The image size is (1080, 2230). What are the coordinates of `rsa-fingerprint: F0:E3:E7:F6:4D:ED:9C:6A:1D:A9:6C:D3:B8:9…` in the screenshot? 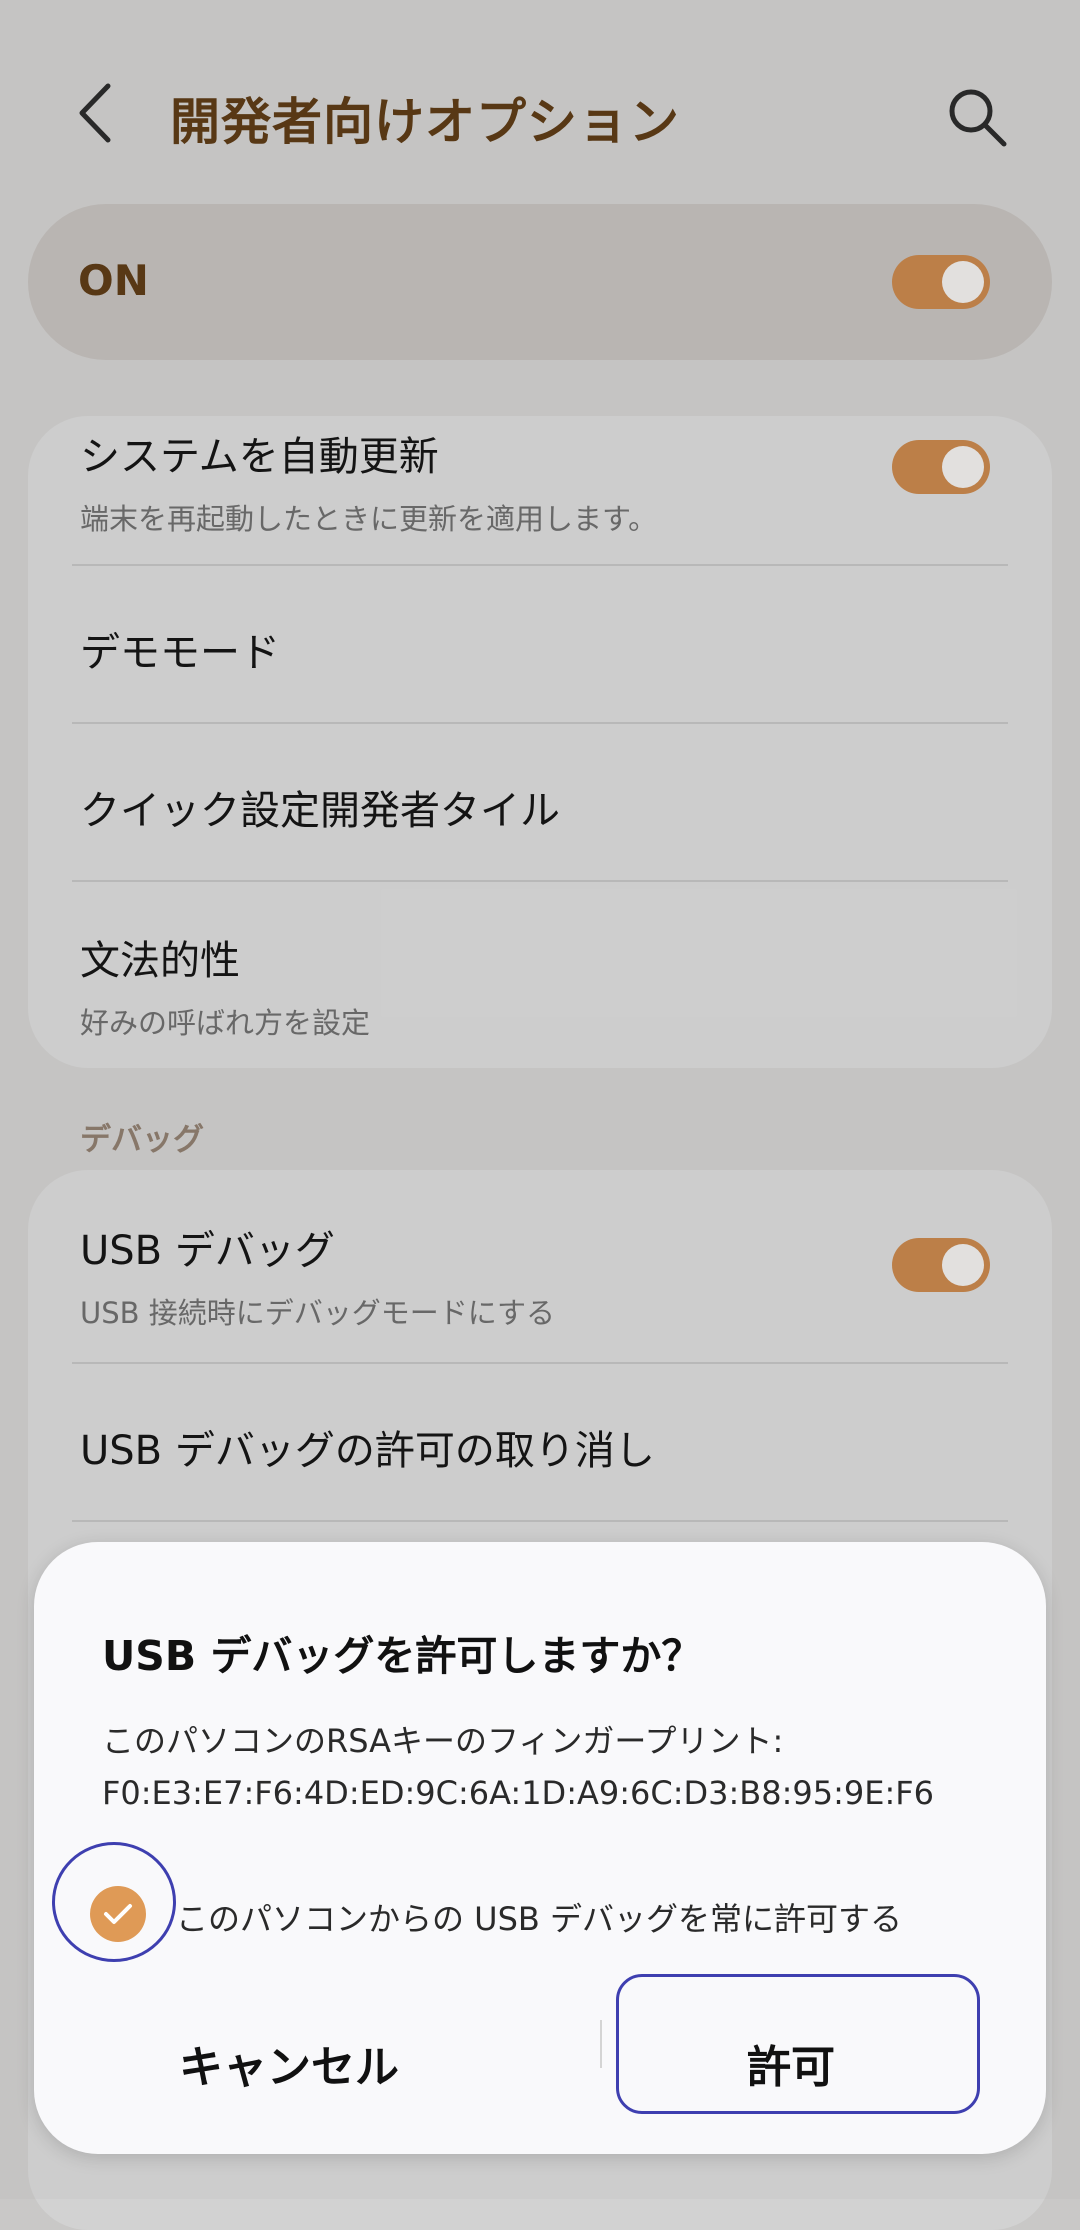 It's located at (518, 1793).